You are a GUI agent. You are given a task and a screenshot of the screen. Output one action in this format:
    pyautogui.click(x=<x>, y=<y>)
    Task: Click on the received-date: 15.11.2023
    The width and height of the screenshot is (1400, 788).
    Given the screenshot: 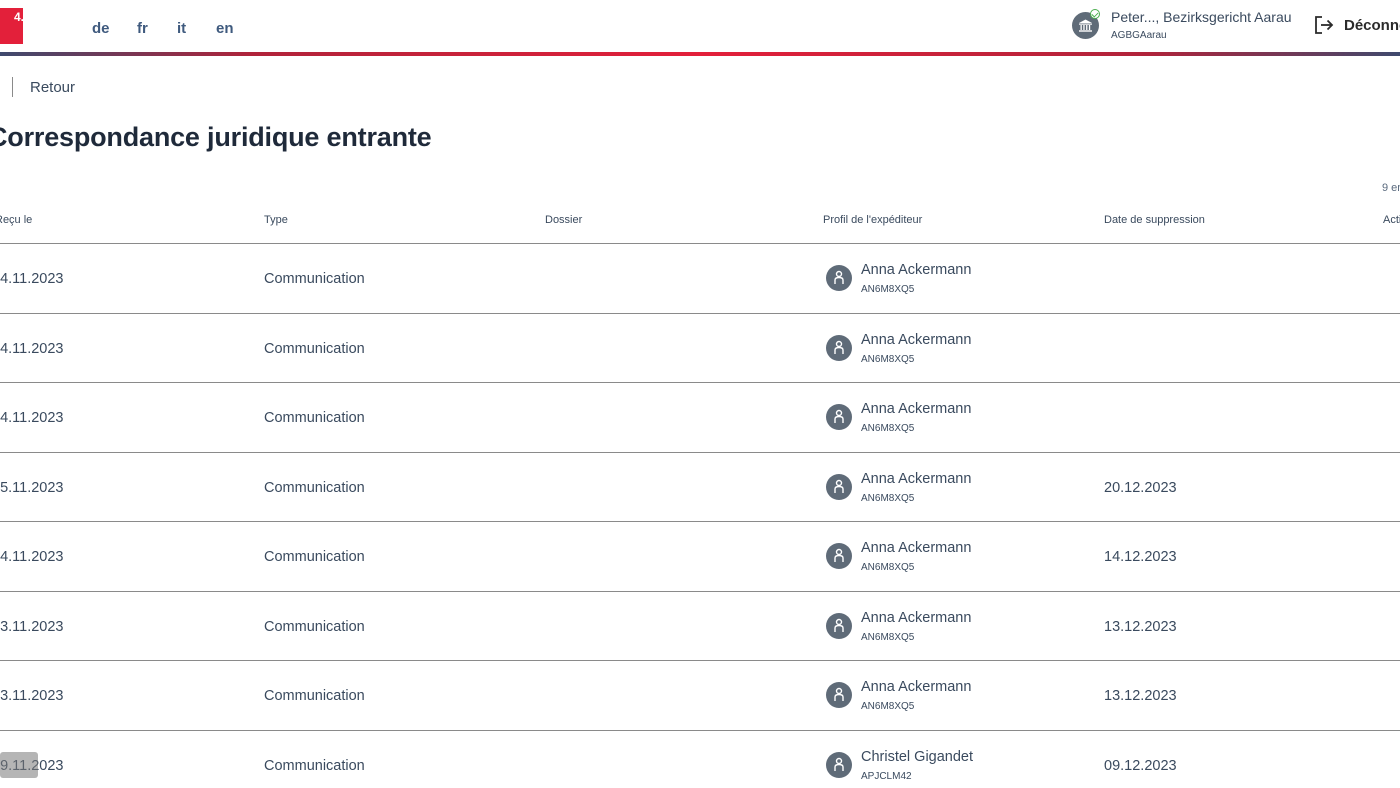 What is the action you would take?
    pyautogui.click(x=32, y=487)
    